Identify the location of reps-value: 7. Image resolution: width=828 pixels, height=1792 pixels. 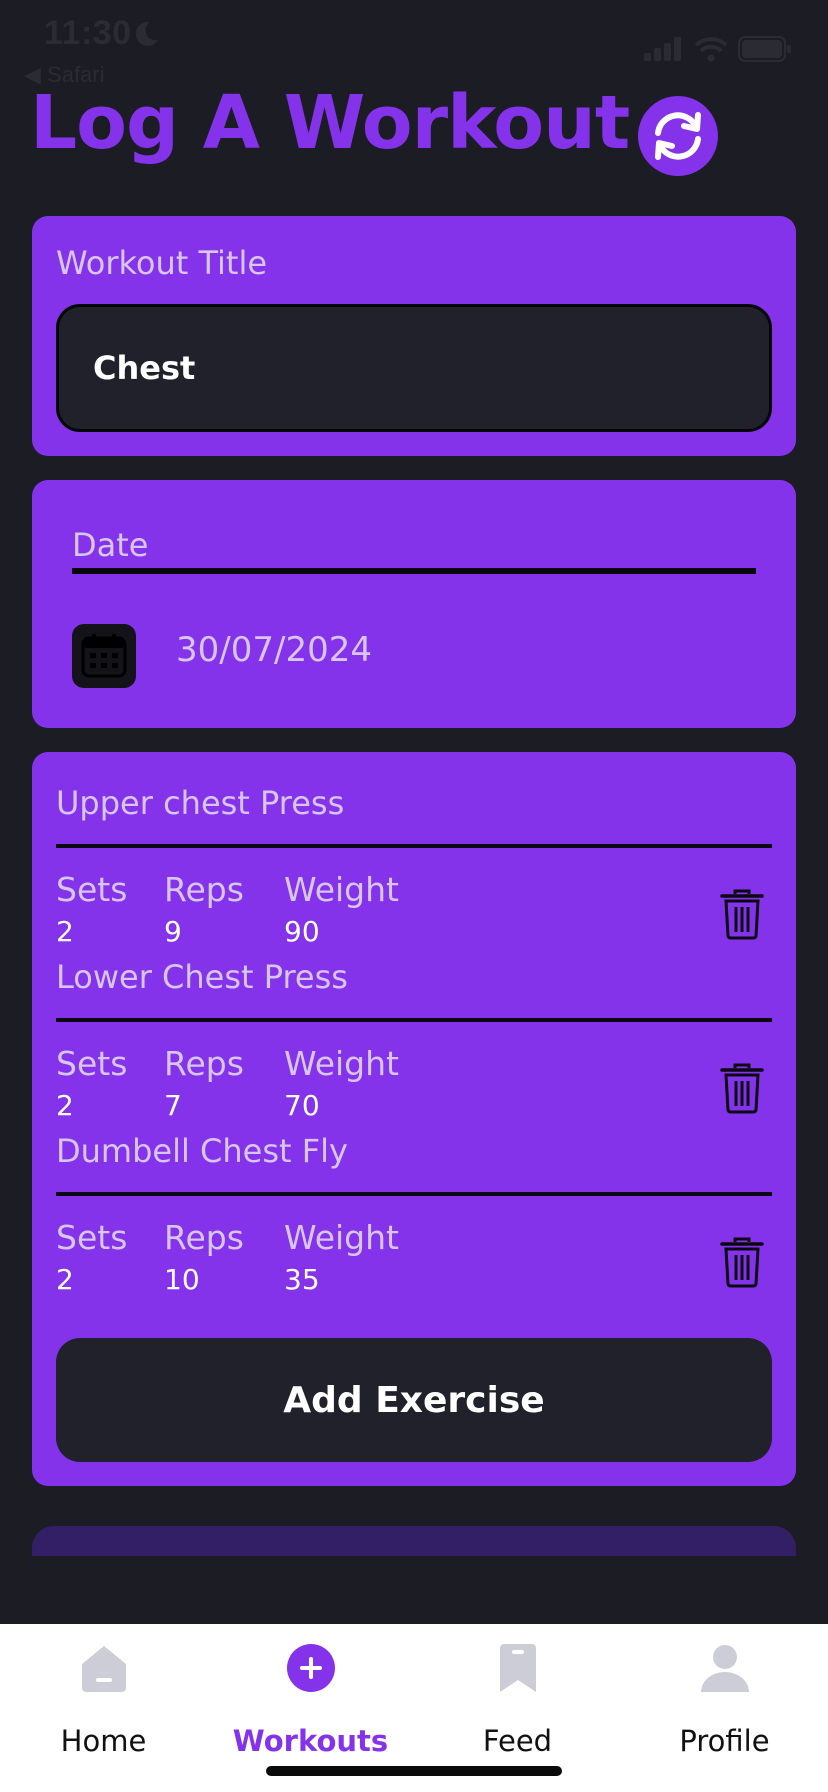
(173, 1105).